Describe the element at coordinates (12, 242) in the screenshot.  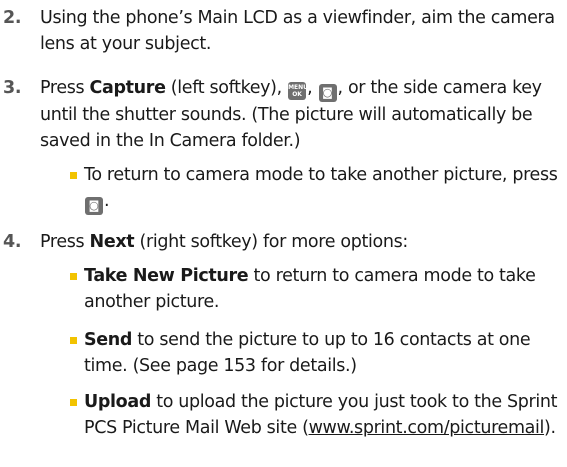
I see `step-number: 4.` at that location.